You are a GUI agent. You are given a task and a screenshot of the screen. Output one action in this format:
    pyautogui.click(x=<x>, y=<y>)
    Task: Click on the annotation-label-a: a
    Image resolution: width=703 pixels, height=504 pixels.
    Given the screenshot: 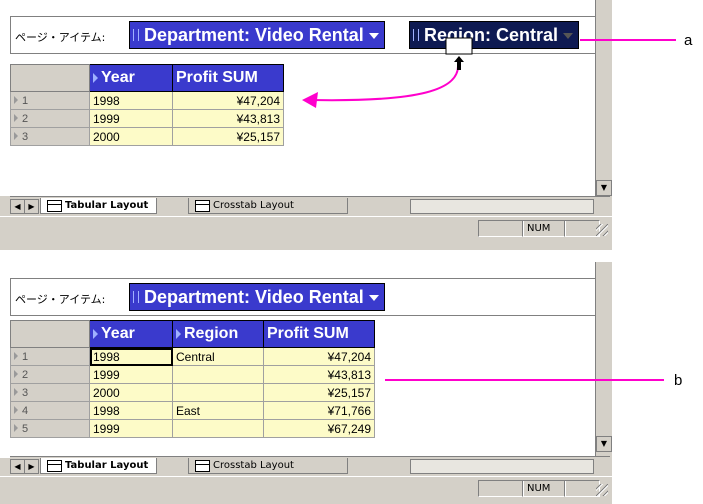 What is the action you would take?
    pyautogui.click(x=688, y=40)
    